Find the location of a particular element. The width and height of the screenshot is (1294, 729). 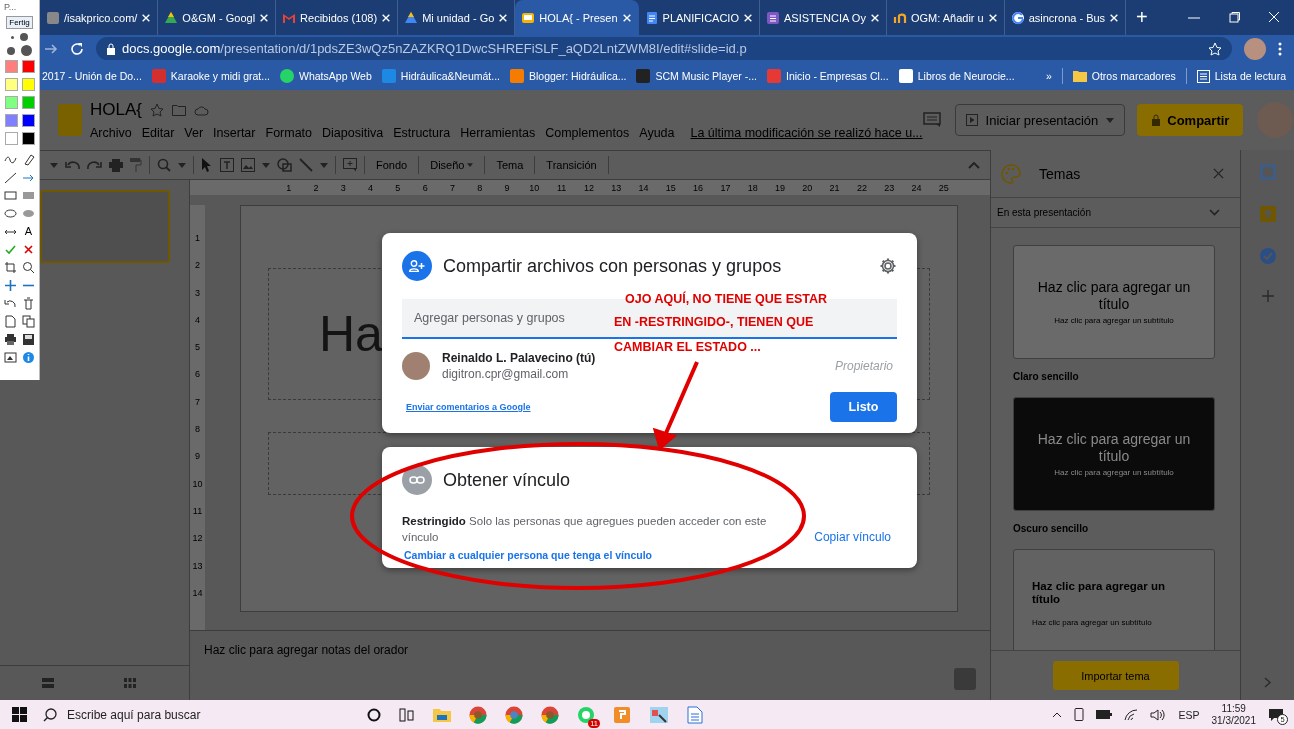

menu-item: Ver is located at coordinates (194, 133).